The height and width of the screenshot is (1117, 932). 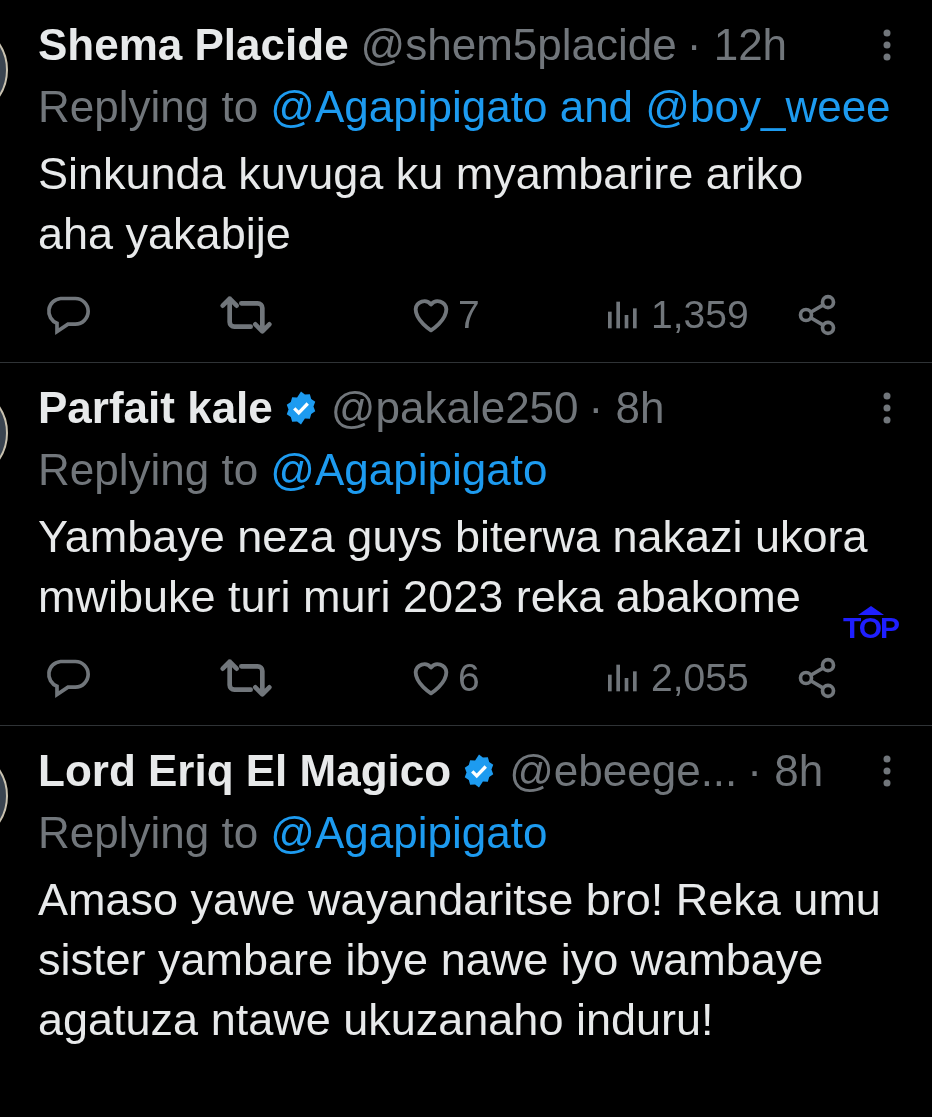 I want to click on user-name: Parfait kale, so click(x=155, y=408).